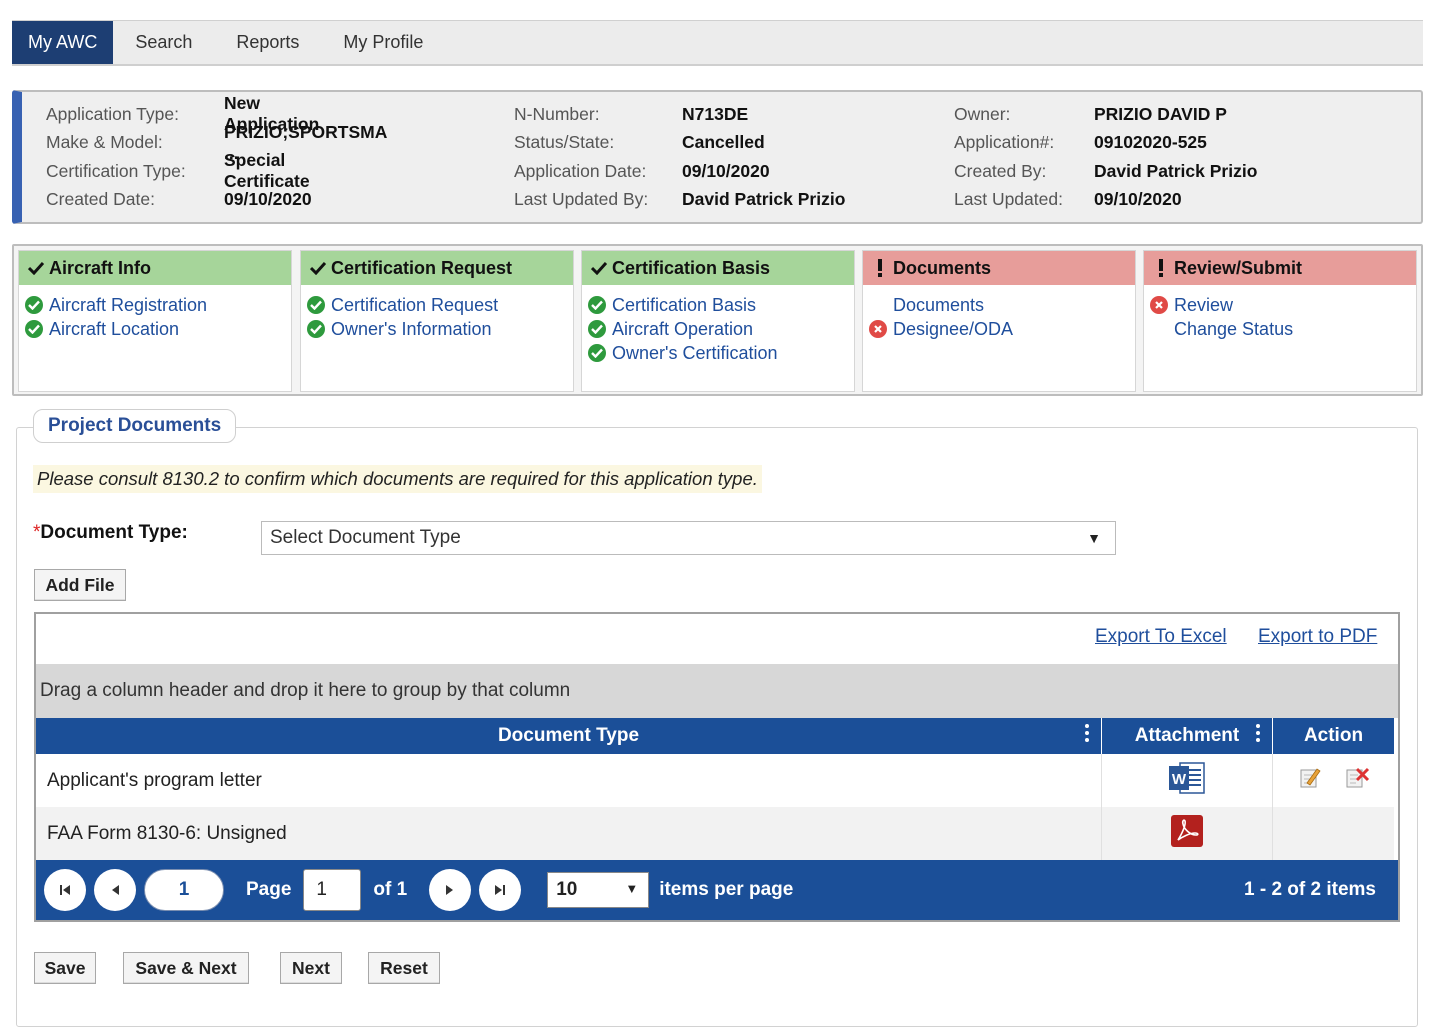 The image size is (1436, 1027). I want to click on summary-label: Owner:, so click(982, 113).